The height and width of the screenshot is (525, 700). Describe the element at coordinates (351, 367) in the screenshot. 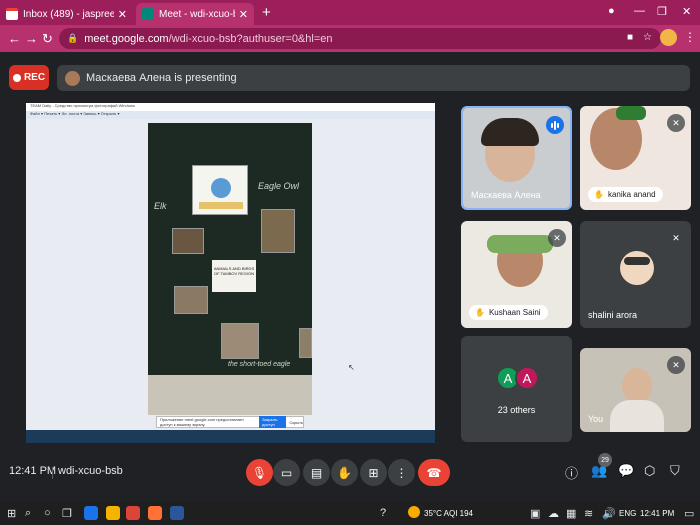

I see `mouse-cursor-icon: ↖` at that location.